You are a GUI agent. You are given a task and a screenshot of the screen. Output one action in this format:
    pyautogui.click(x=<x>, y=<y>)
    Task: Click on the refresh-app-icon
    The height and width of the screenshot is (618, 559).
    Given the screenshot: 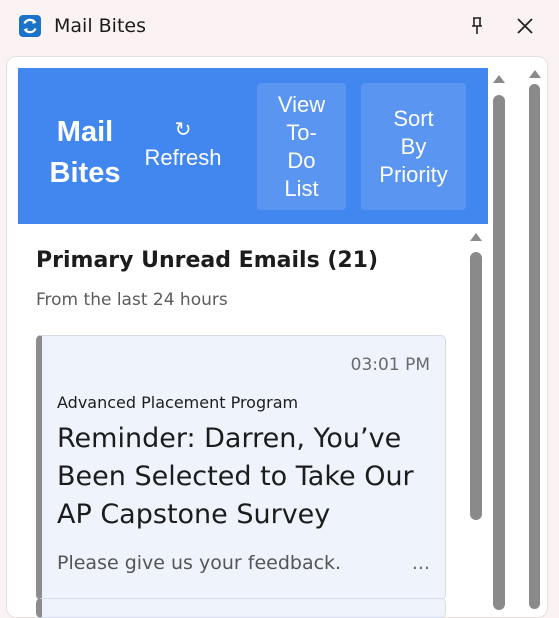 What is the action you would take?
    pyautogui.click(x=30, y=26)
    